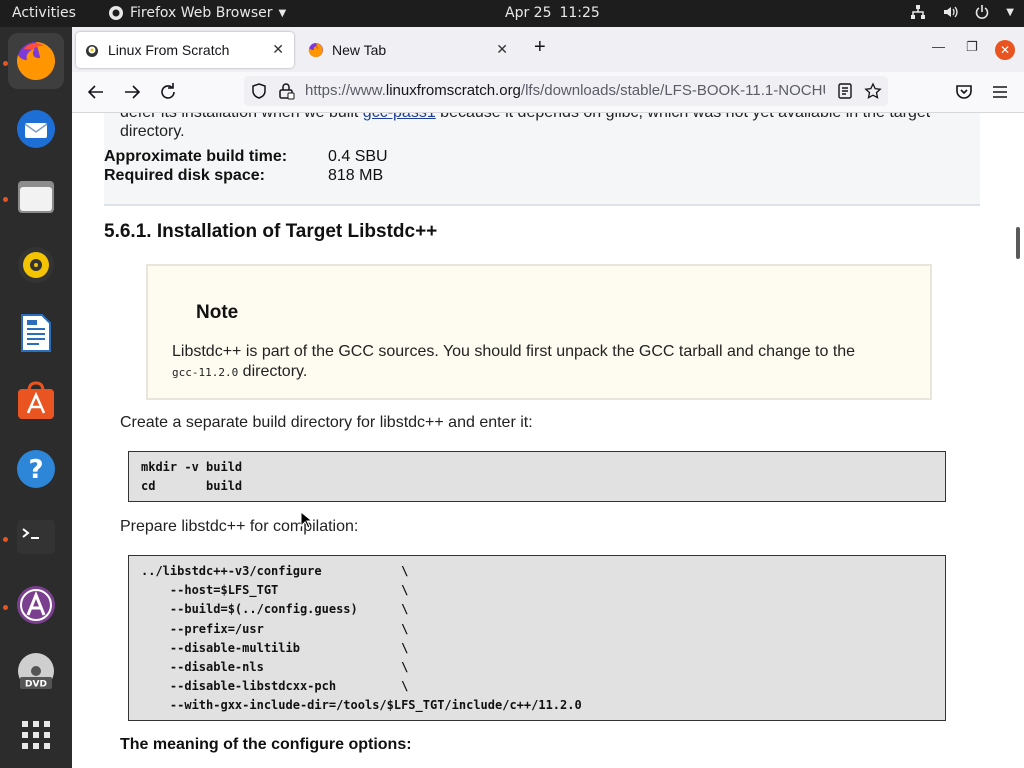  I want to click on note-code: gcc-11.2.0, so click(205, 372).